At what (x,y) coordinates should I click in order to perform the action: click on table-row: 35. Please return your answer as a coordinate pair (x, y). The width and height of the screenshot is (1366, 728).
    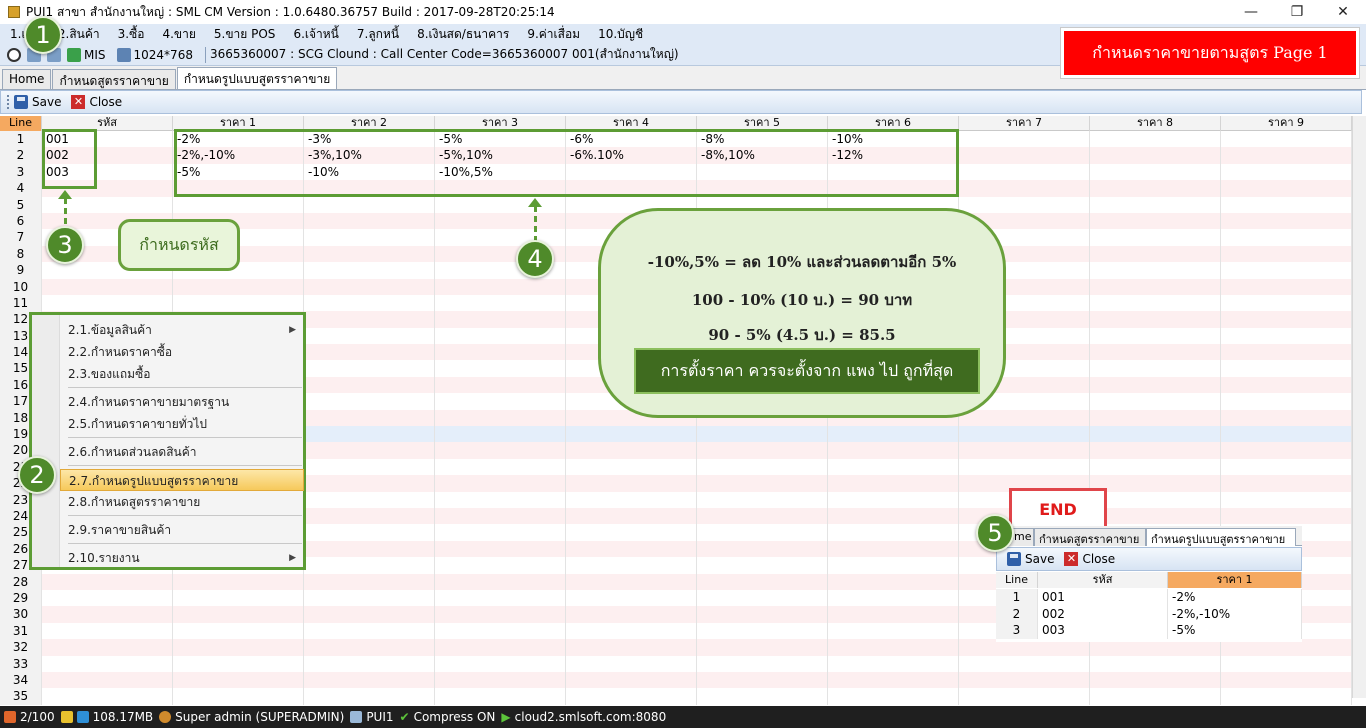
    Looking at the image, I should click on (676, 696).